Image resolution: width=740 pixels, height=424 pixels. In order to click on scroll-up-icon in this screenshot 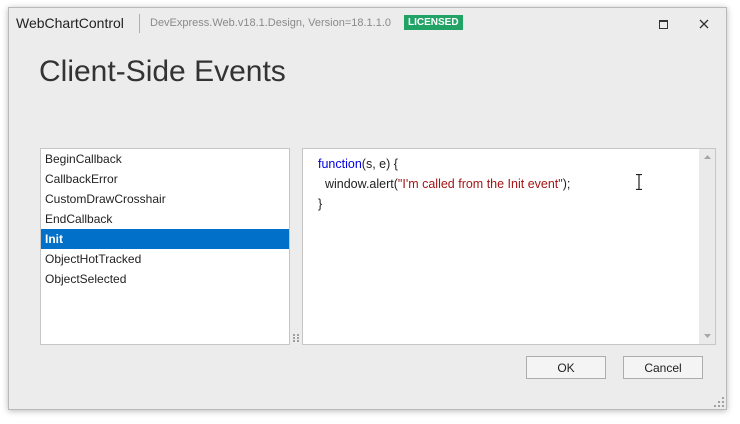, I will do `click(707, 157)`.